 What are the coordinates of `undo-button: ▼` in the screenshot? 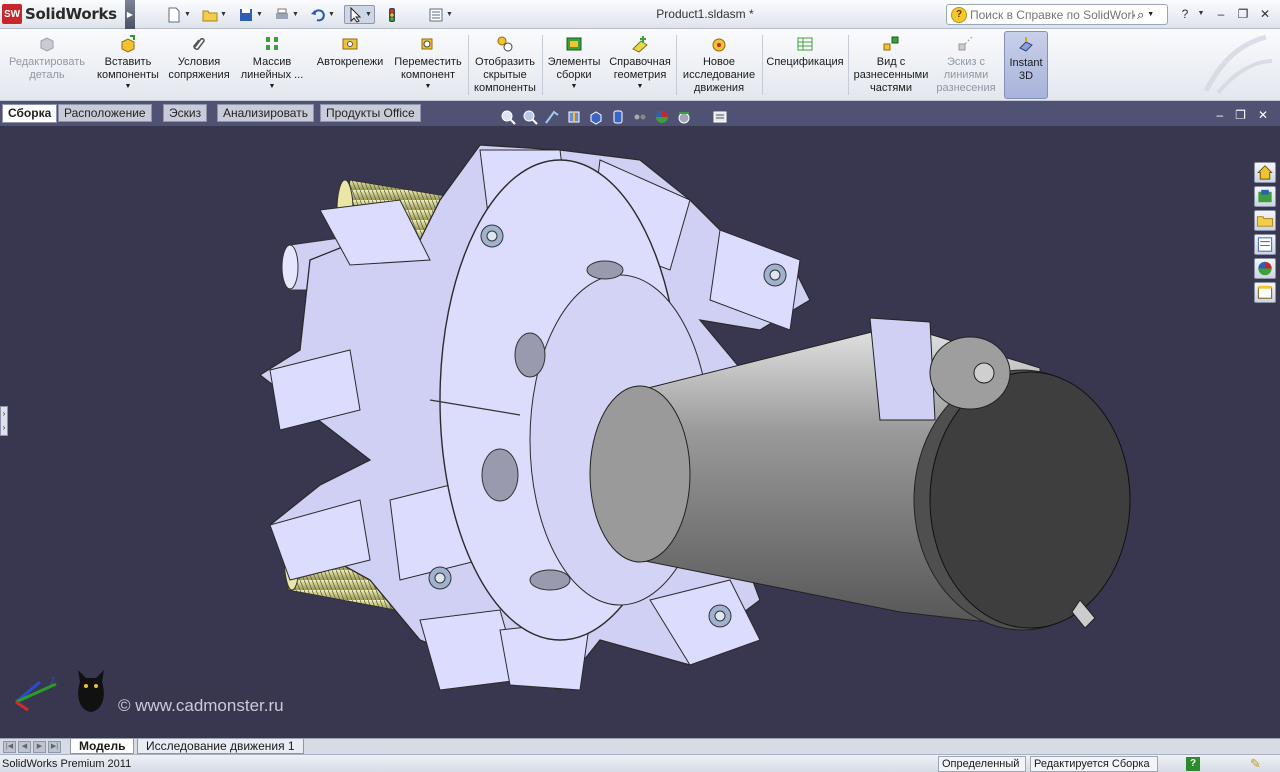 It's located at (322, 14).